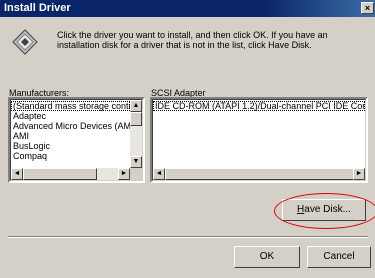  Describe the element at coordinates (136, 162) in the screenshot. I see `scroll-down-icon: ▼` at that location.